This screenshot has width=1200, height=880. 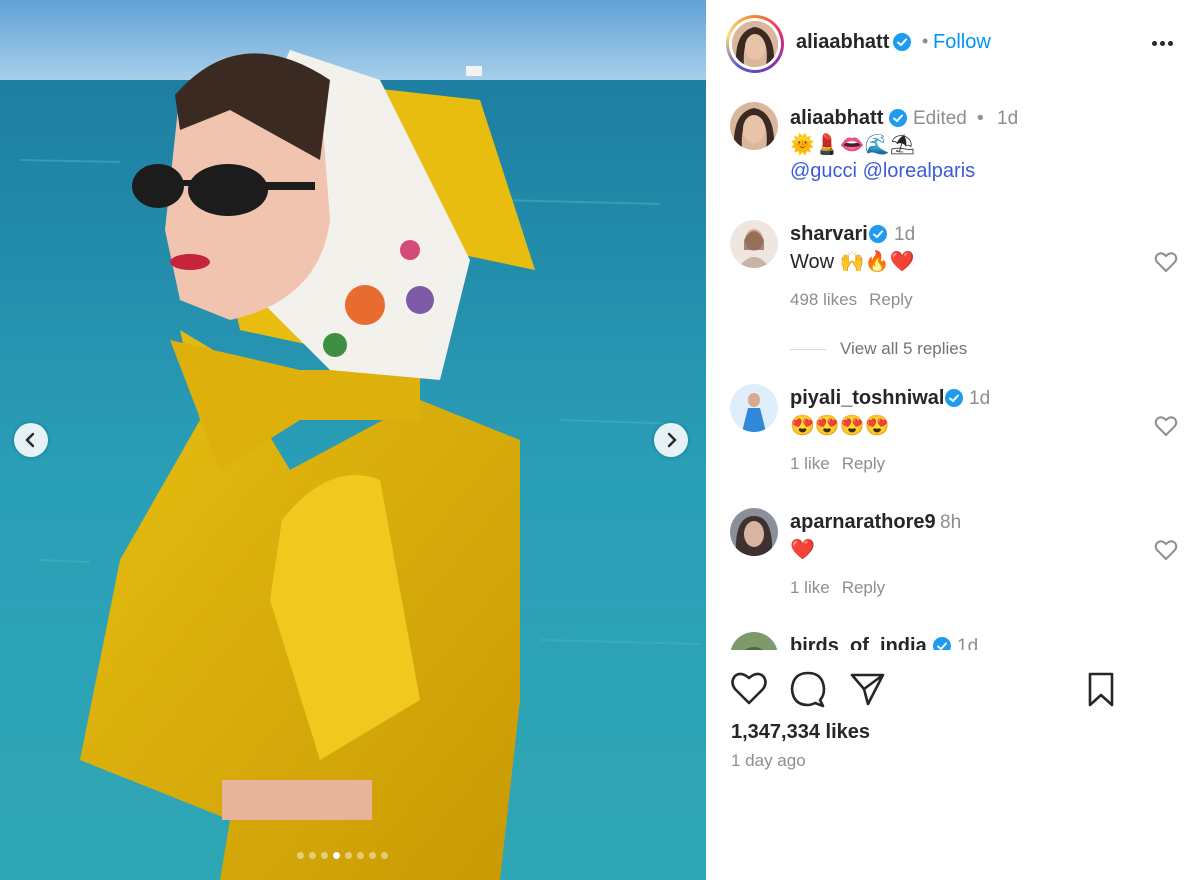 I want to click on caption-edited-label: Edited, so click(x=940, y=118).